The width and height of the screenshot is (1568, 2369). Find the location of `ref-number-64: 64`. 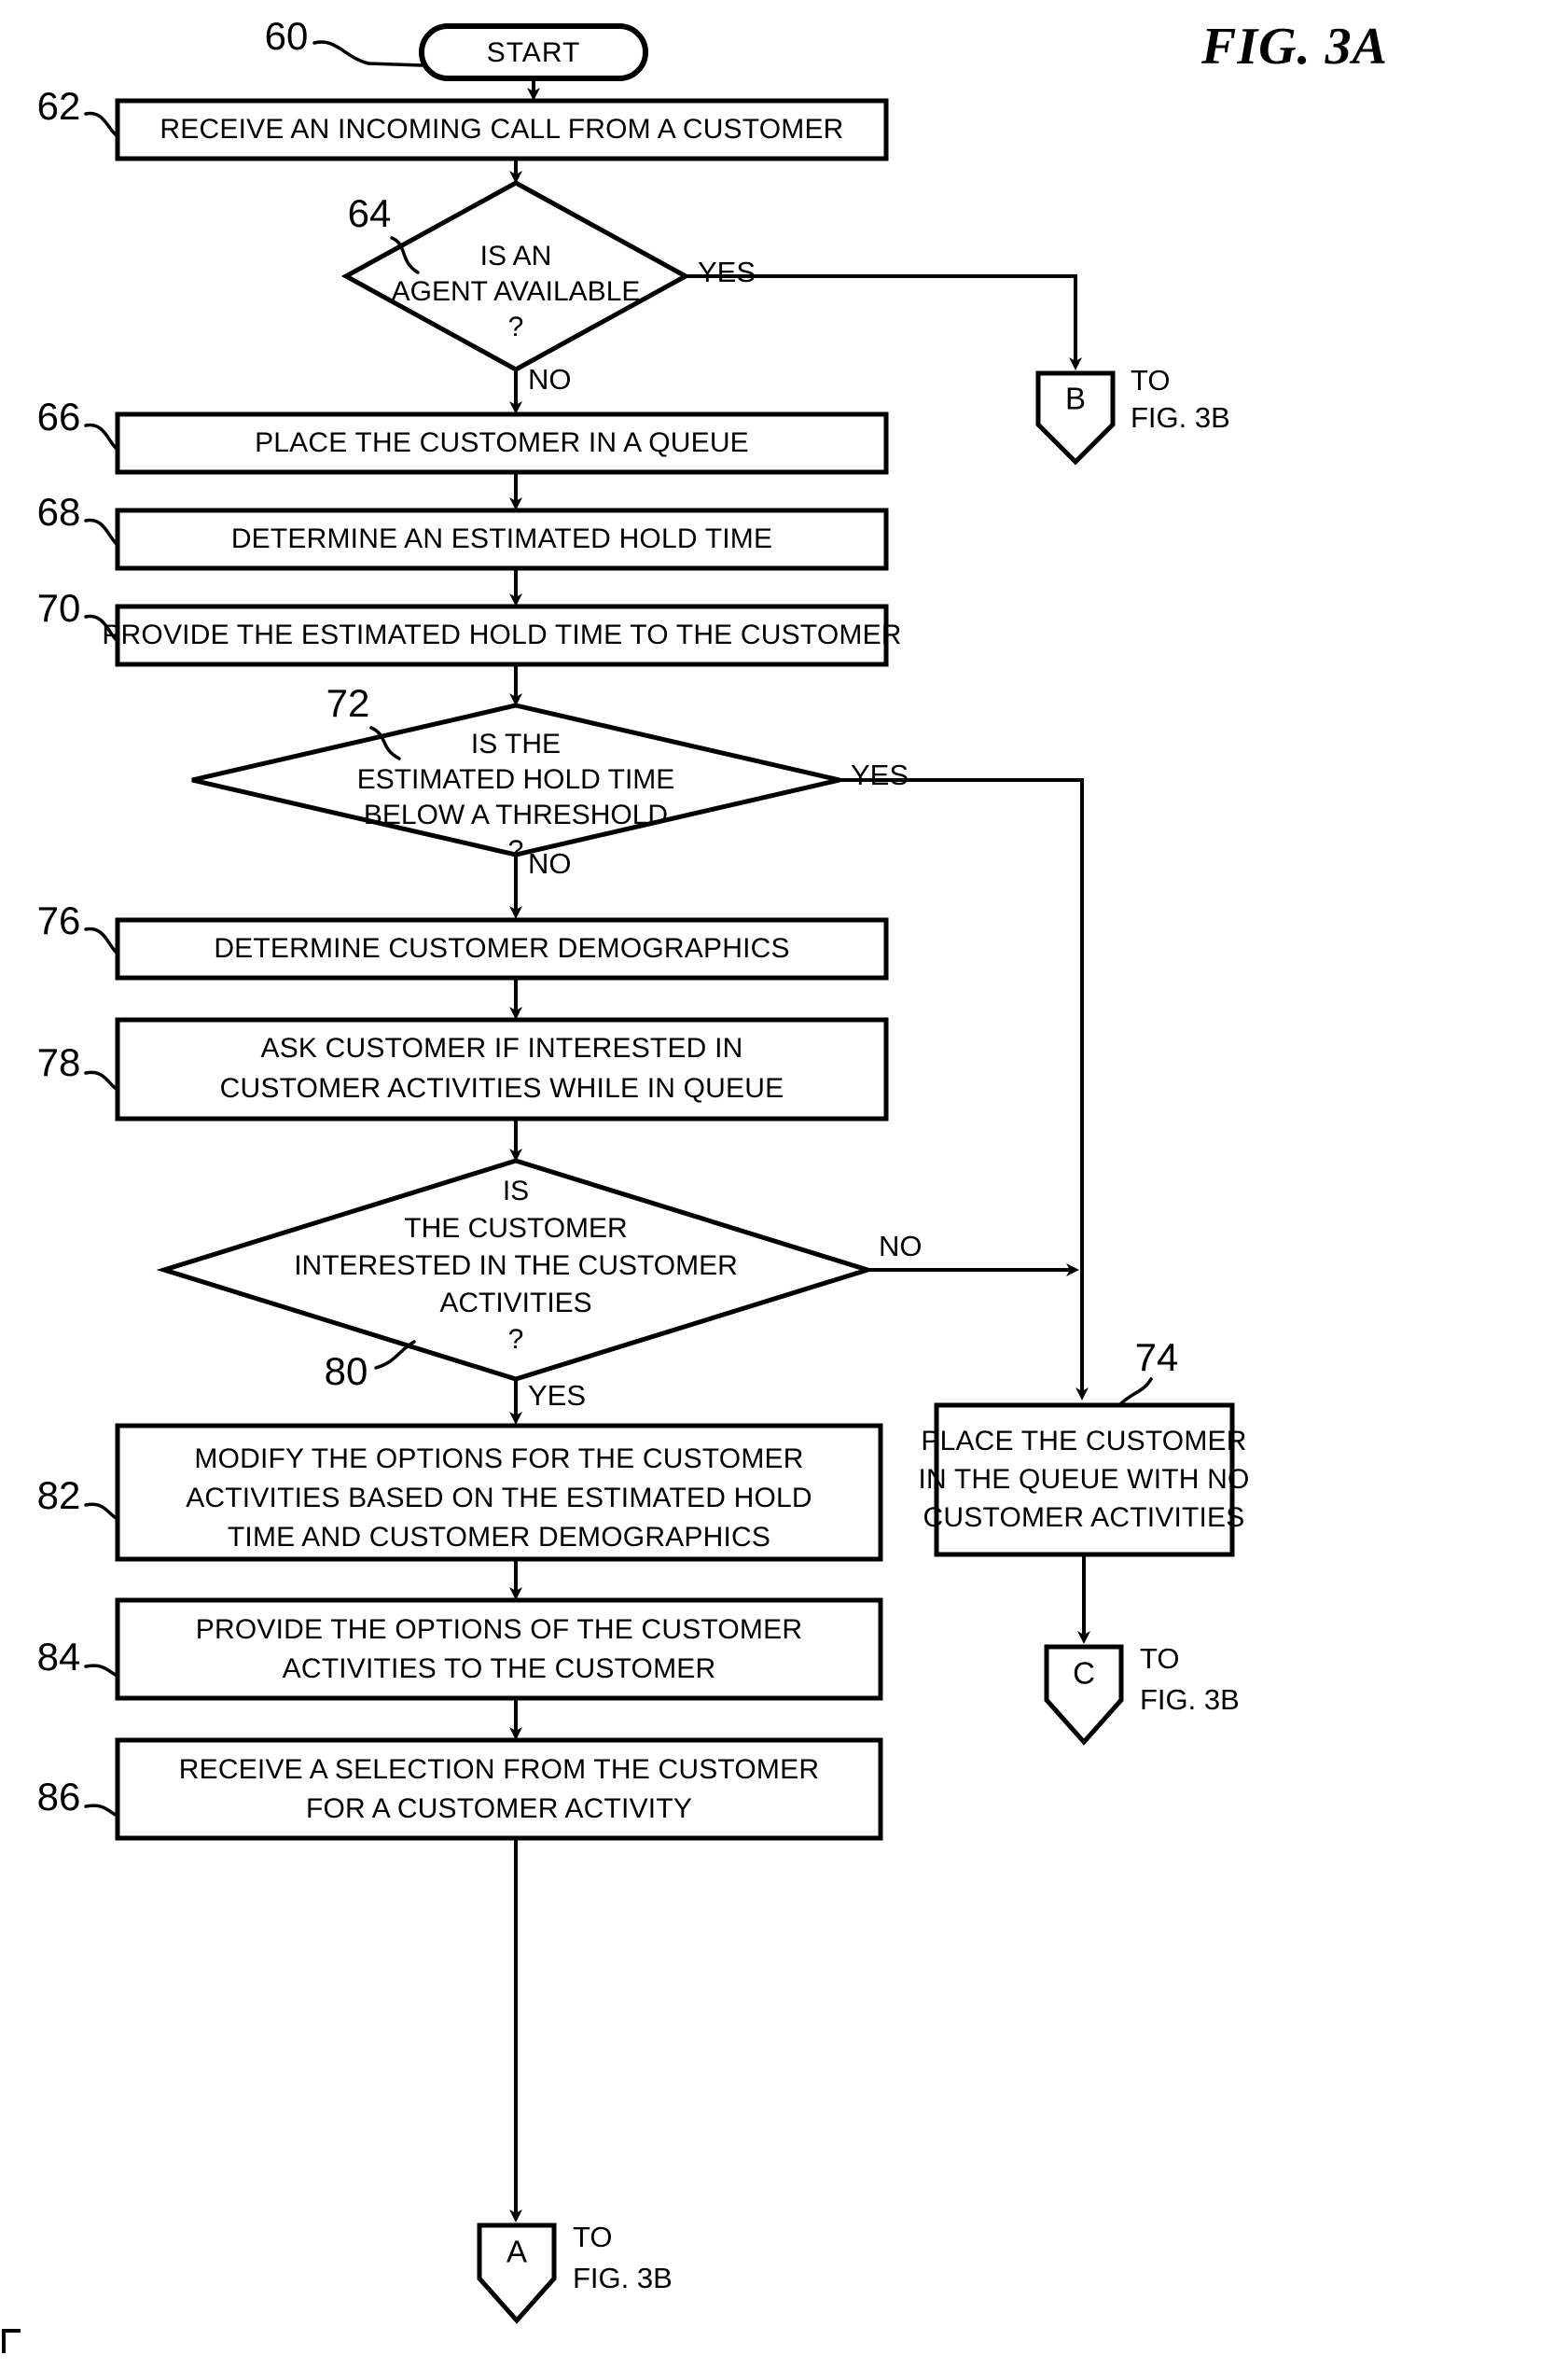

ref-number-64: 64 is located at coordinates (370, 213).